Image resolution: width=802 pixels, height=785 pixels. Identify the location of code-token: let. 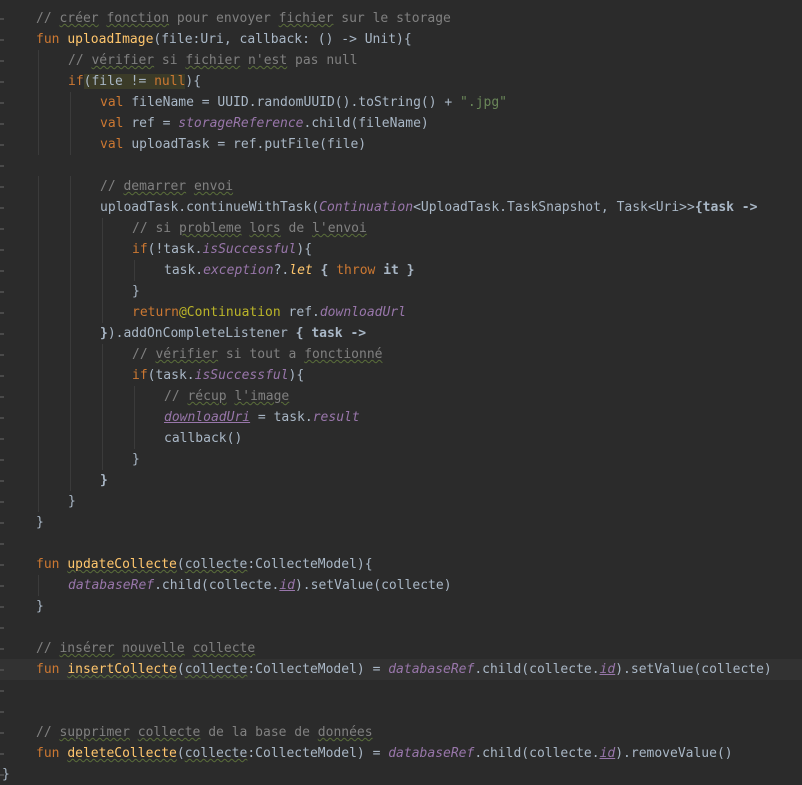
(301, 270).